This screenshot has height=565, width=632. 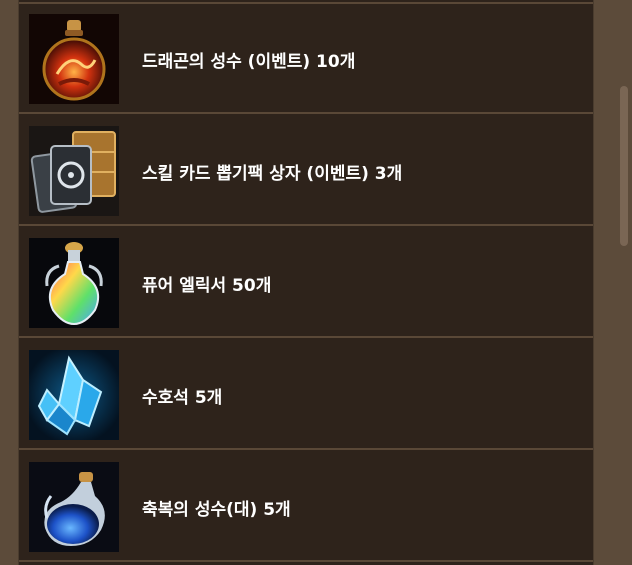 What do you see at coordinates (182, 397) in the screenshot?
I see `item-label: 수호석 5개` at bounding box center [182, 397].